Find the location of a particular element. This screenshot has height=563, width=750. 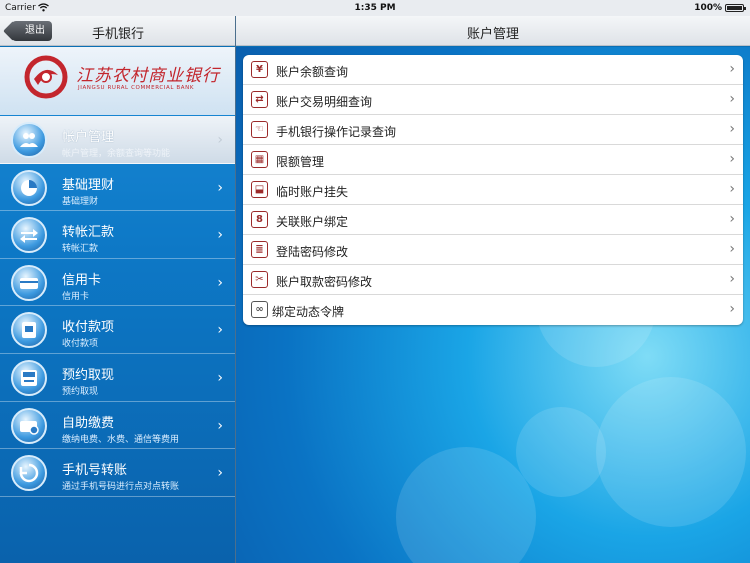

exit-button: 退出 is located at coordinates (32, 31).